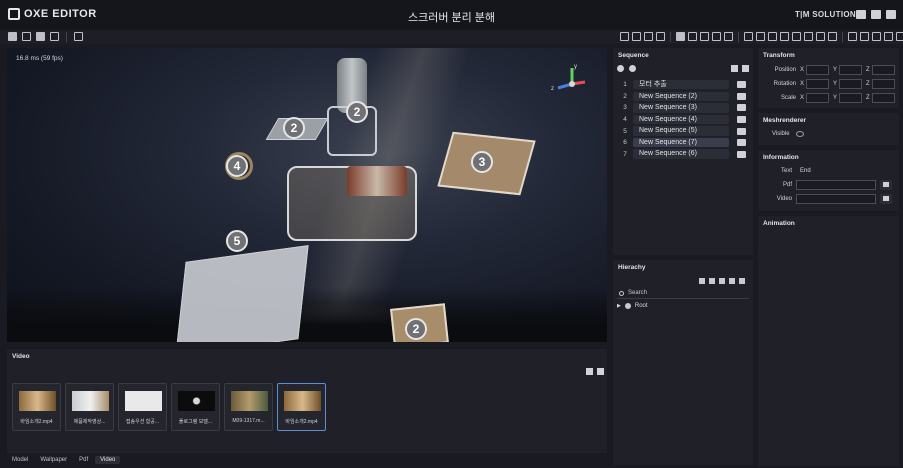 The image size is (903, 468). Describe the element at coordinates (836, 199) in the screenshot. I see `video-field` at that location.